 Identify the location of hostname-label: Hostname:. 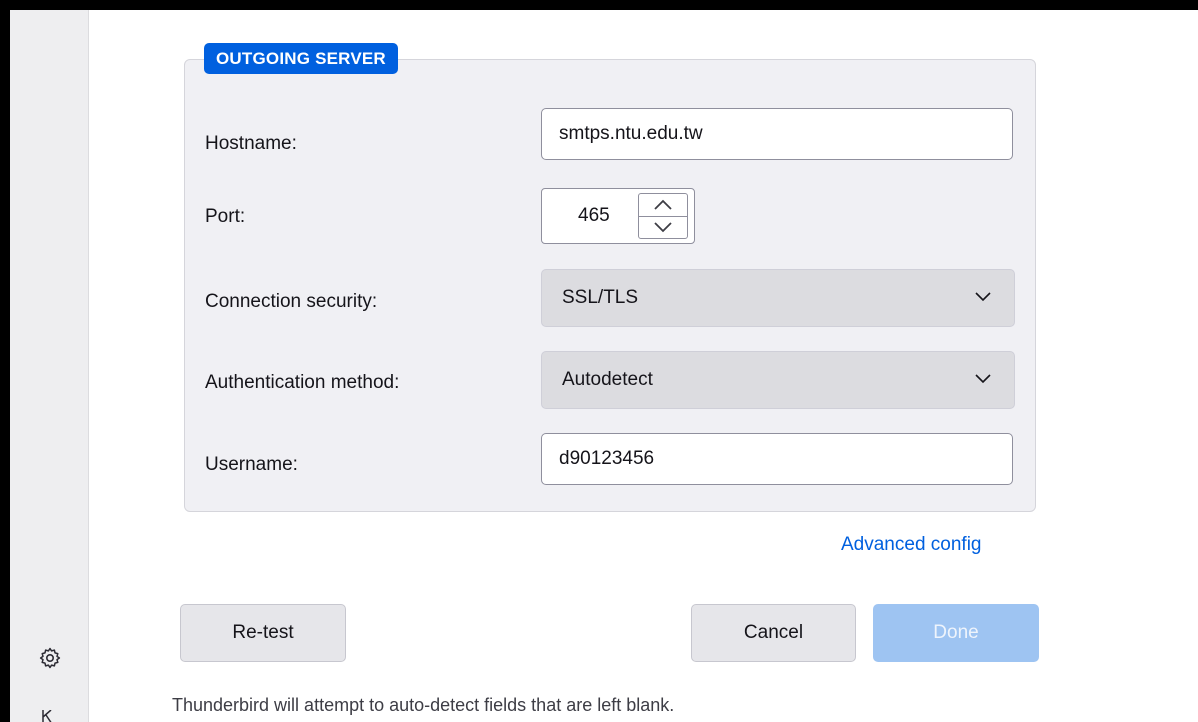
(251, 143).